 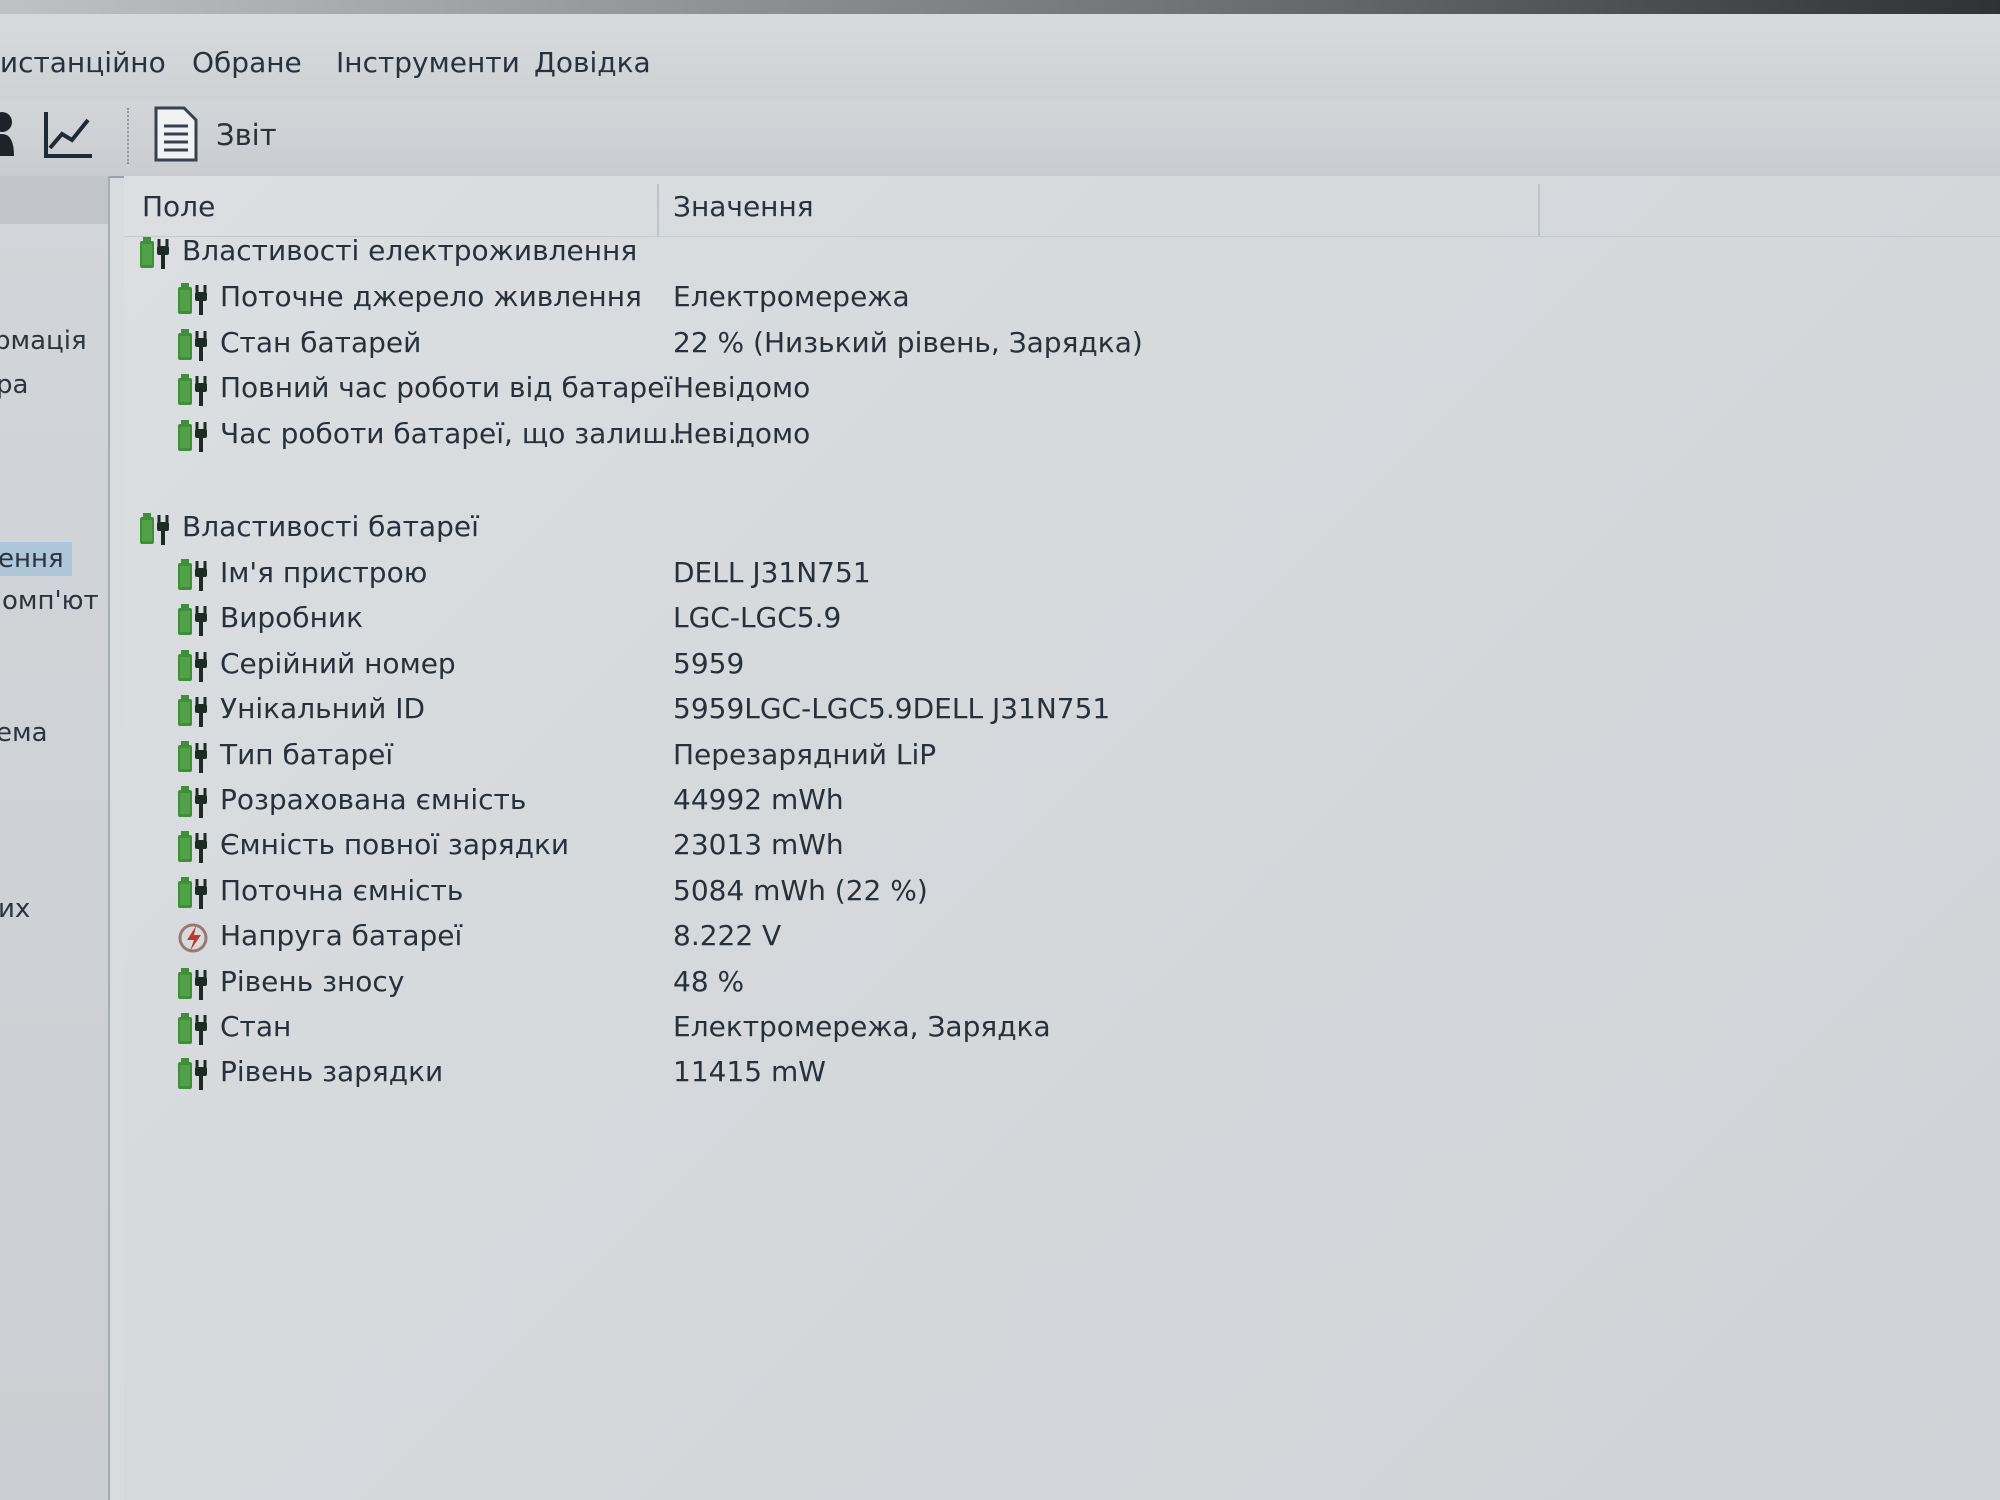 I want to click on group-row: Властивості батареї, so click(x=1000, y=532).